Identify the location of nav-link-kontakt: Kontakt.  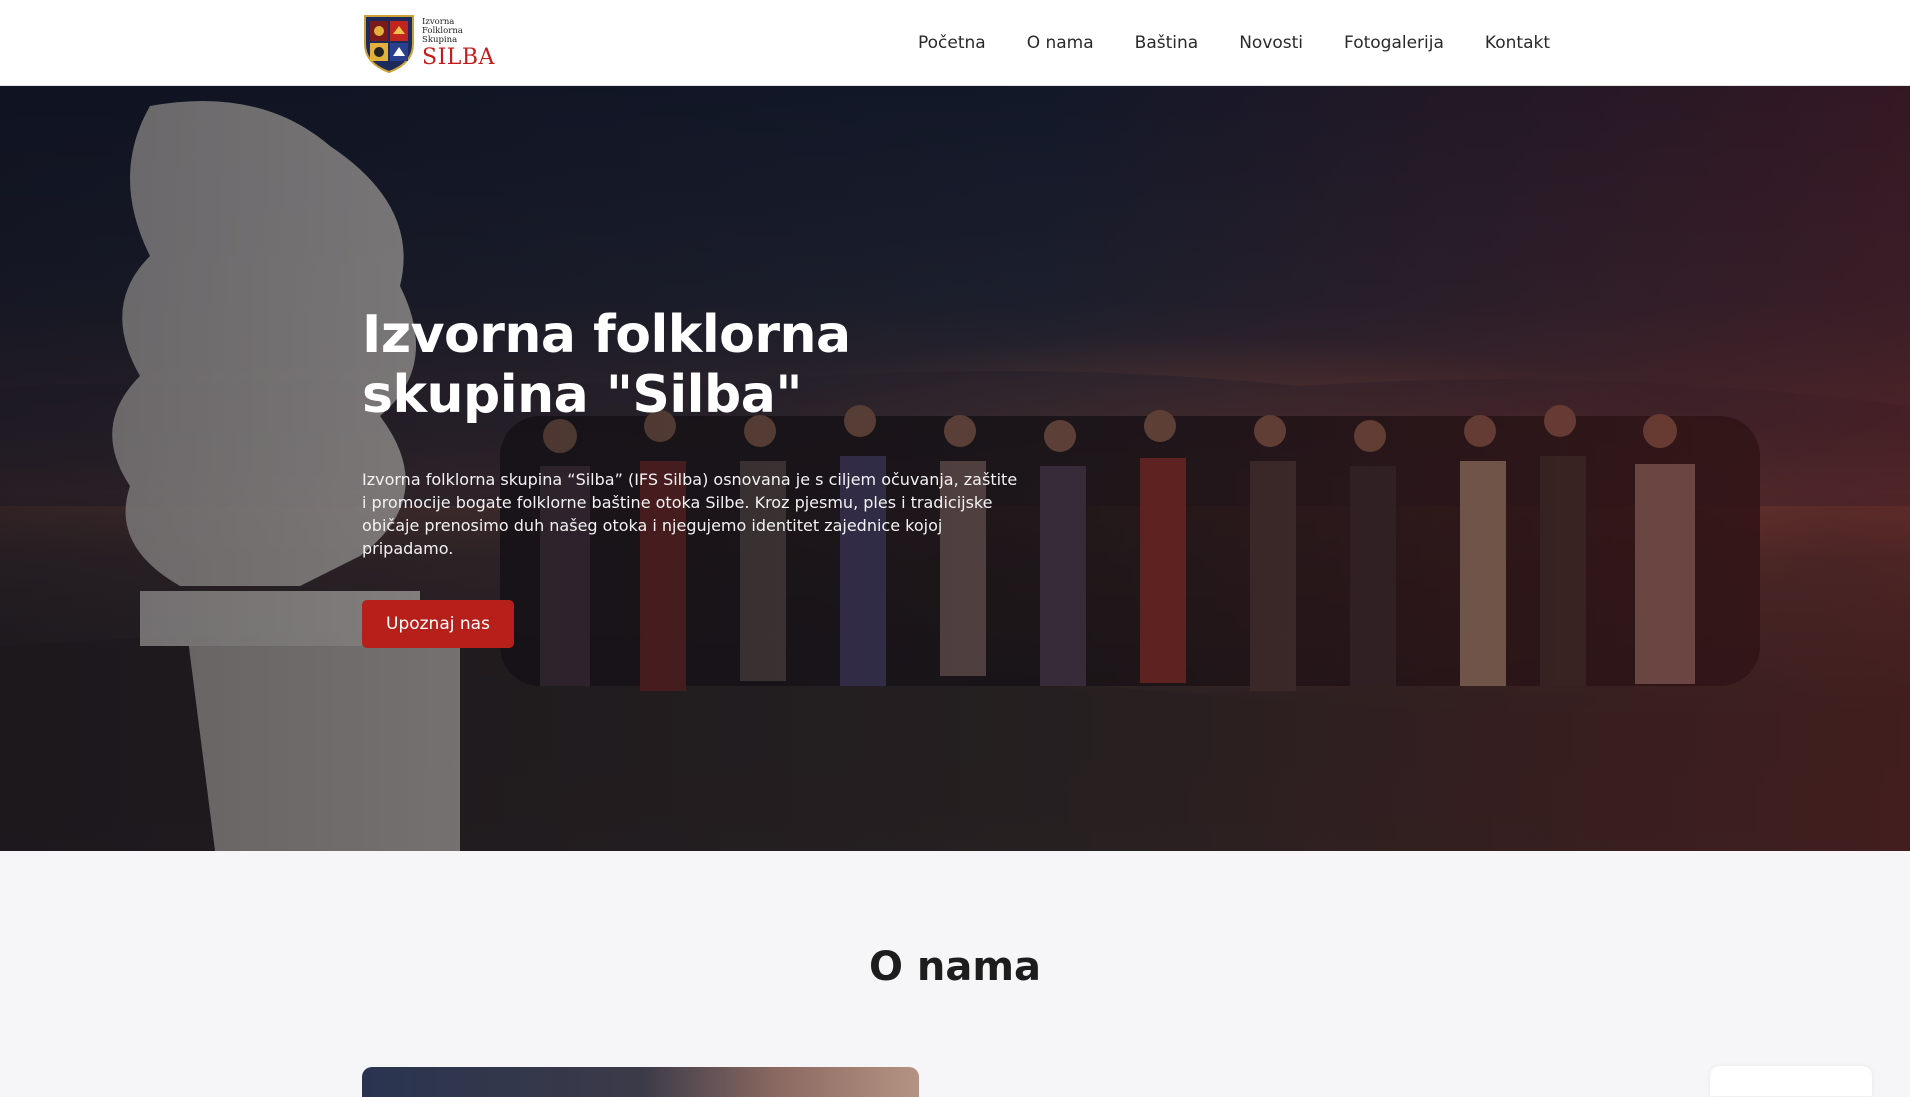
(1517, 43).